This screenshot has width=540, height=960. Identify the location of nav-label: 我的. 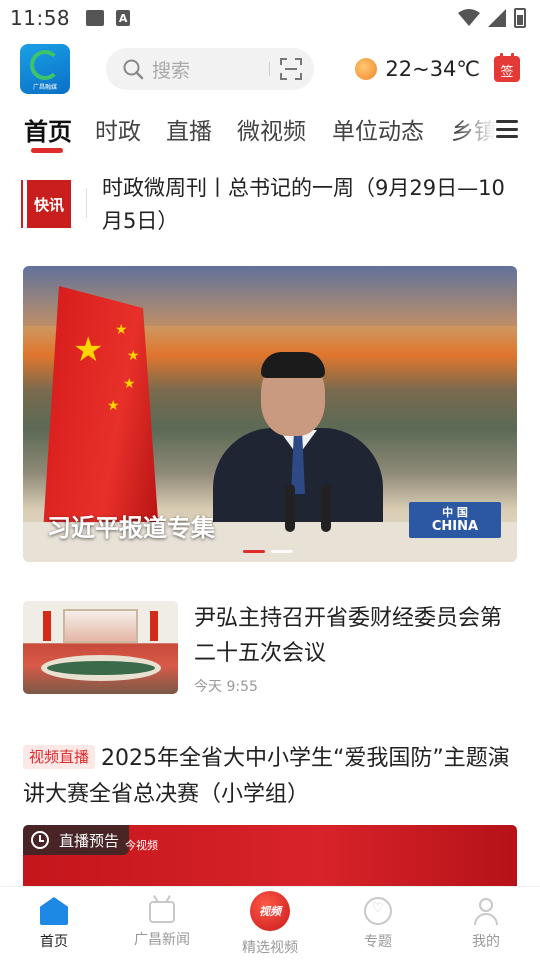
(486, 942).